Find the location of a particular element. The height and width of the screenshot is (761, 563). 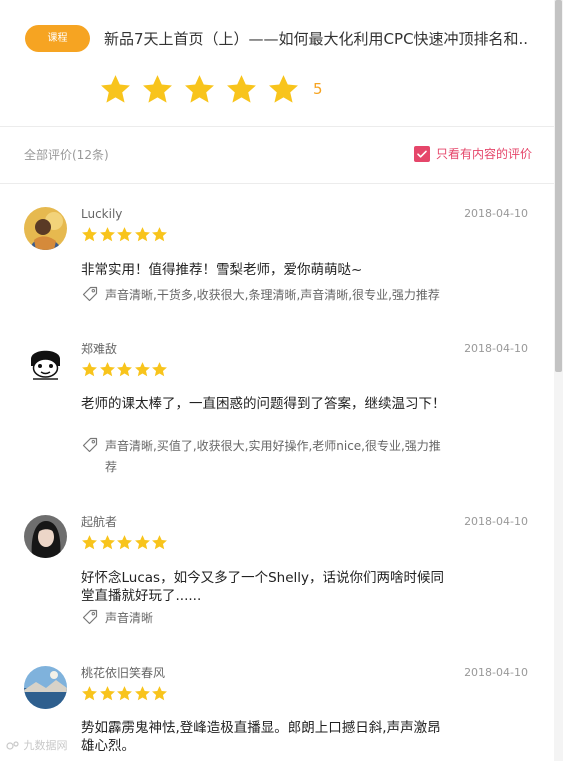

review-tags: 声音清晰,干货多,收获很大,条理清晰,声音清晰,很专业,强力推荐 is located at coordinates (263, 295).